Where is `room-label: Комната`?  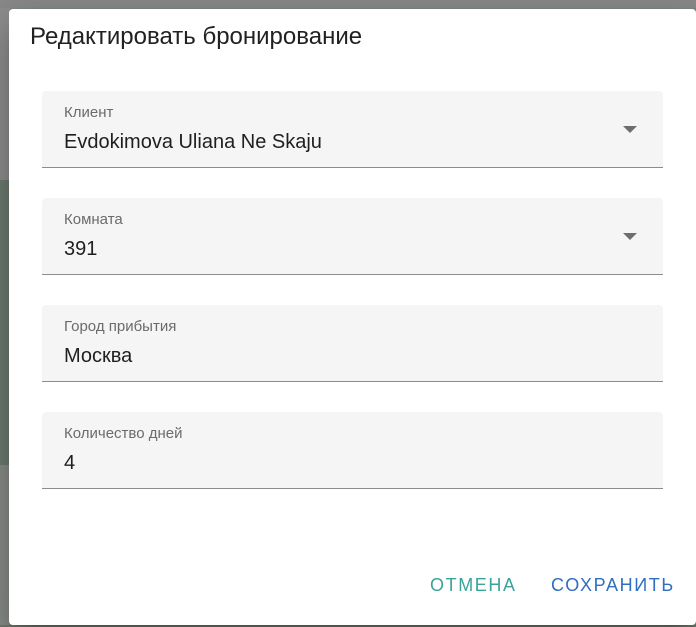
room-label: Комната is located at coordinates (93, 219).